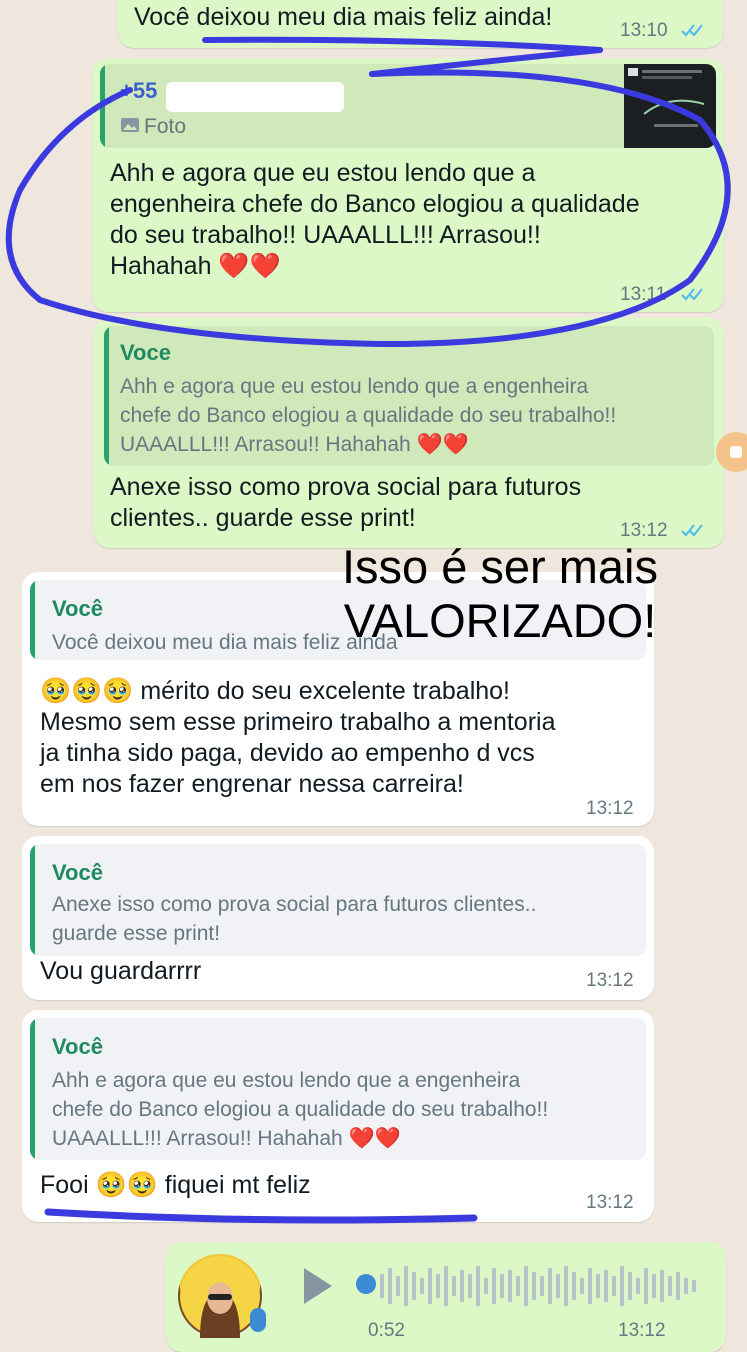 This screenshot has height=1352, width=747. Describe the element at coordinates (643, 294) in the screenshot. I see `message-time: 13:11` at that location.